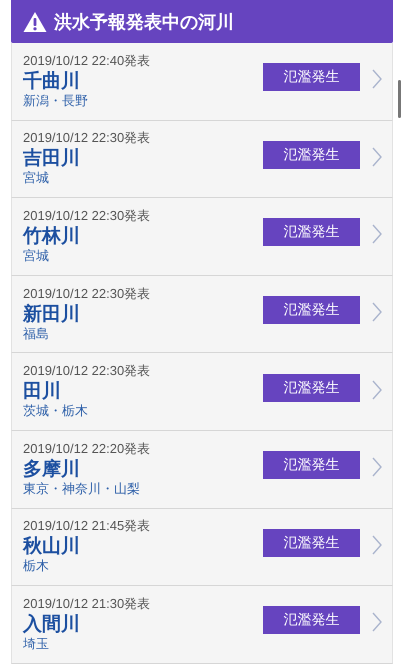  Describe the element at coordinates (51, 80) in the screenshot. I see `river-name: 千曲川` at that location.